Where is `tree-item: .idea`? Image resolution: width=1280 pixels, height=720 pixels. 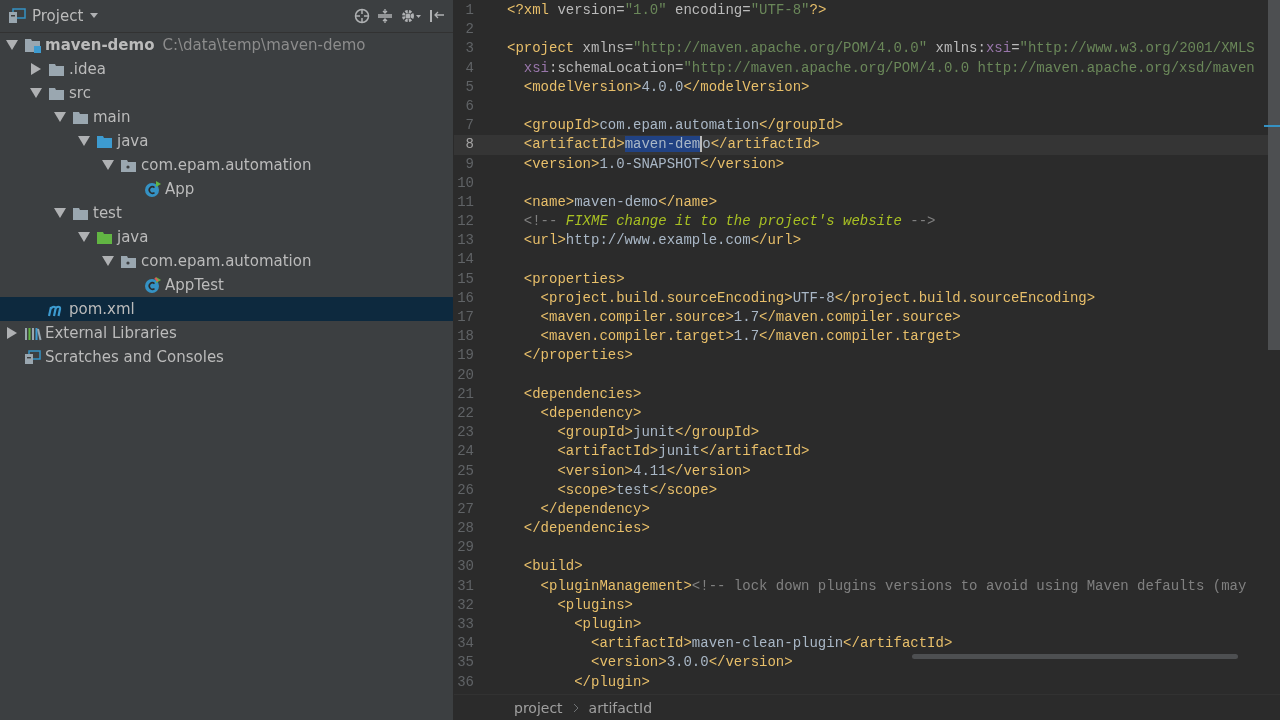 tree-item: .idea is located at coordinates (226, 69).